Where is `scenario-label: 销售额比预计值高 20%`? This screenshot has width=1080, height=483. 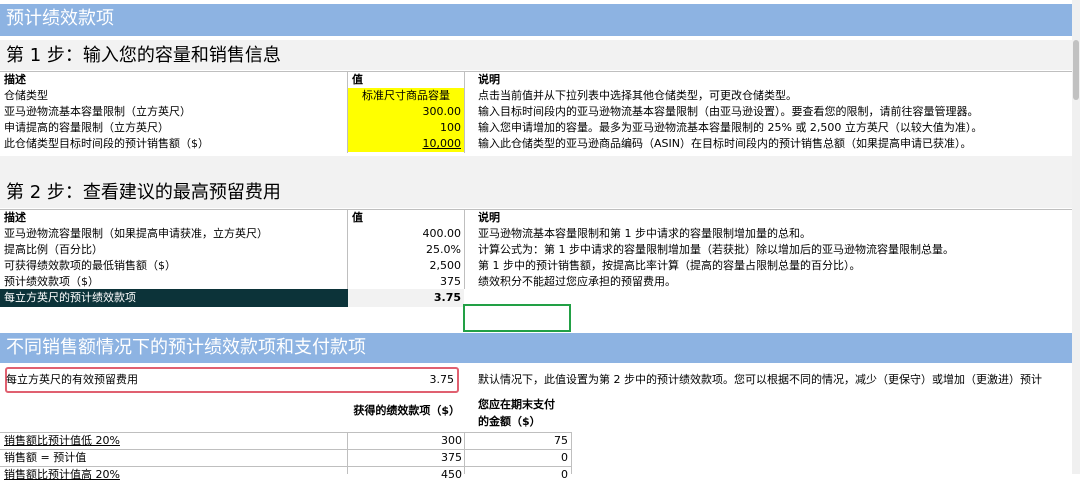 scenario-label: 销售额比预计值高 20% is located at coordinates (62, 474).